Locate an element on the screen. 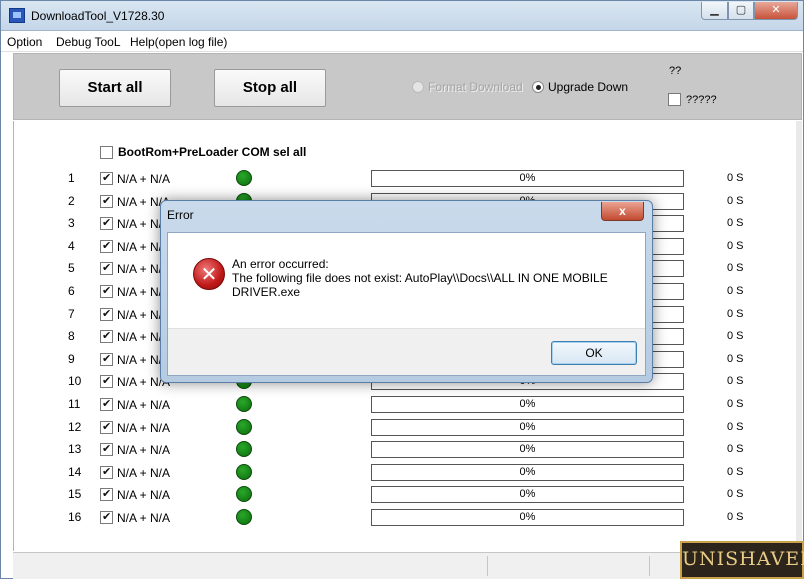  row-number: 3 is located at coordinates (71, 223).